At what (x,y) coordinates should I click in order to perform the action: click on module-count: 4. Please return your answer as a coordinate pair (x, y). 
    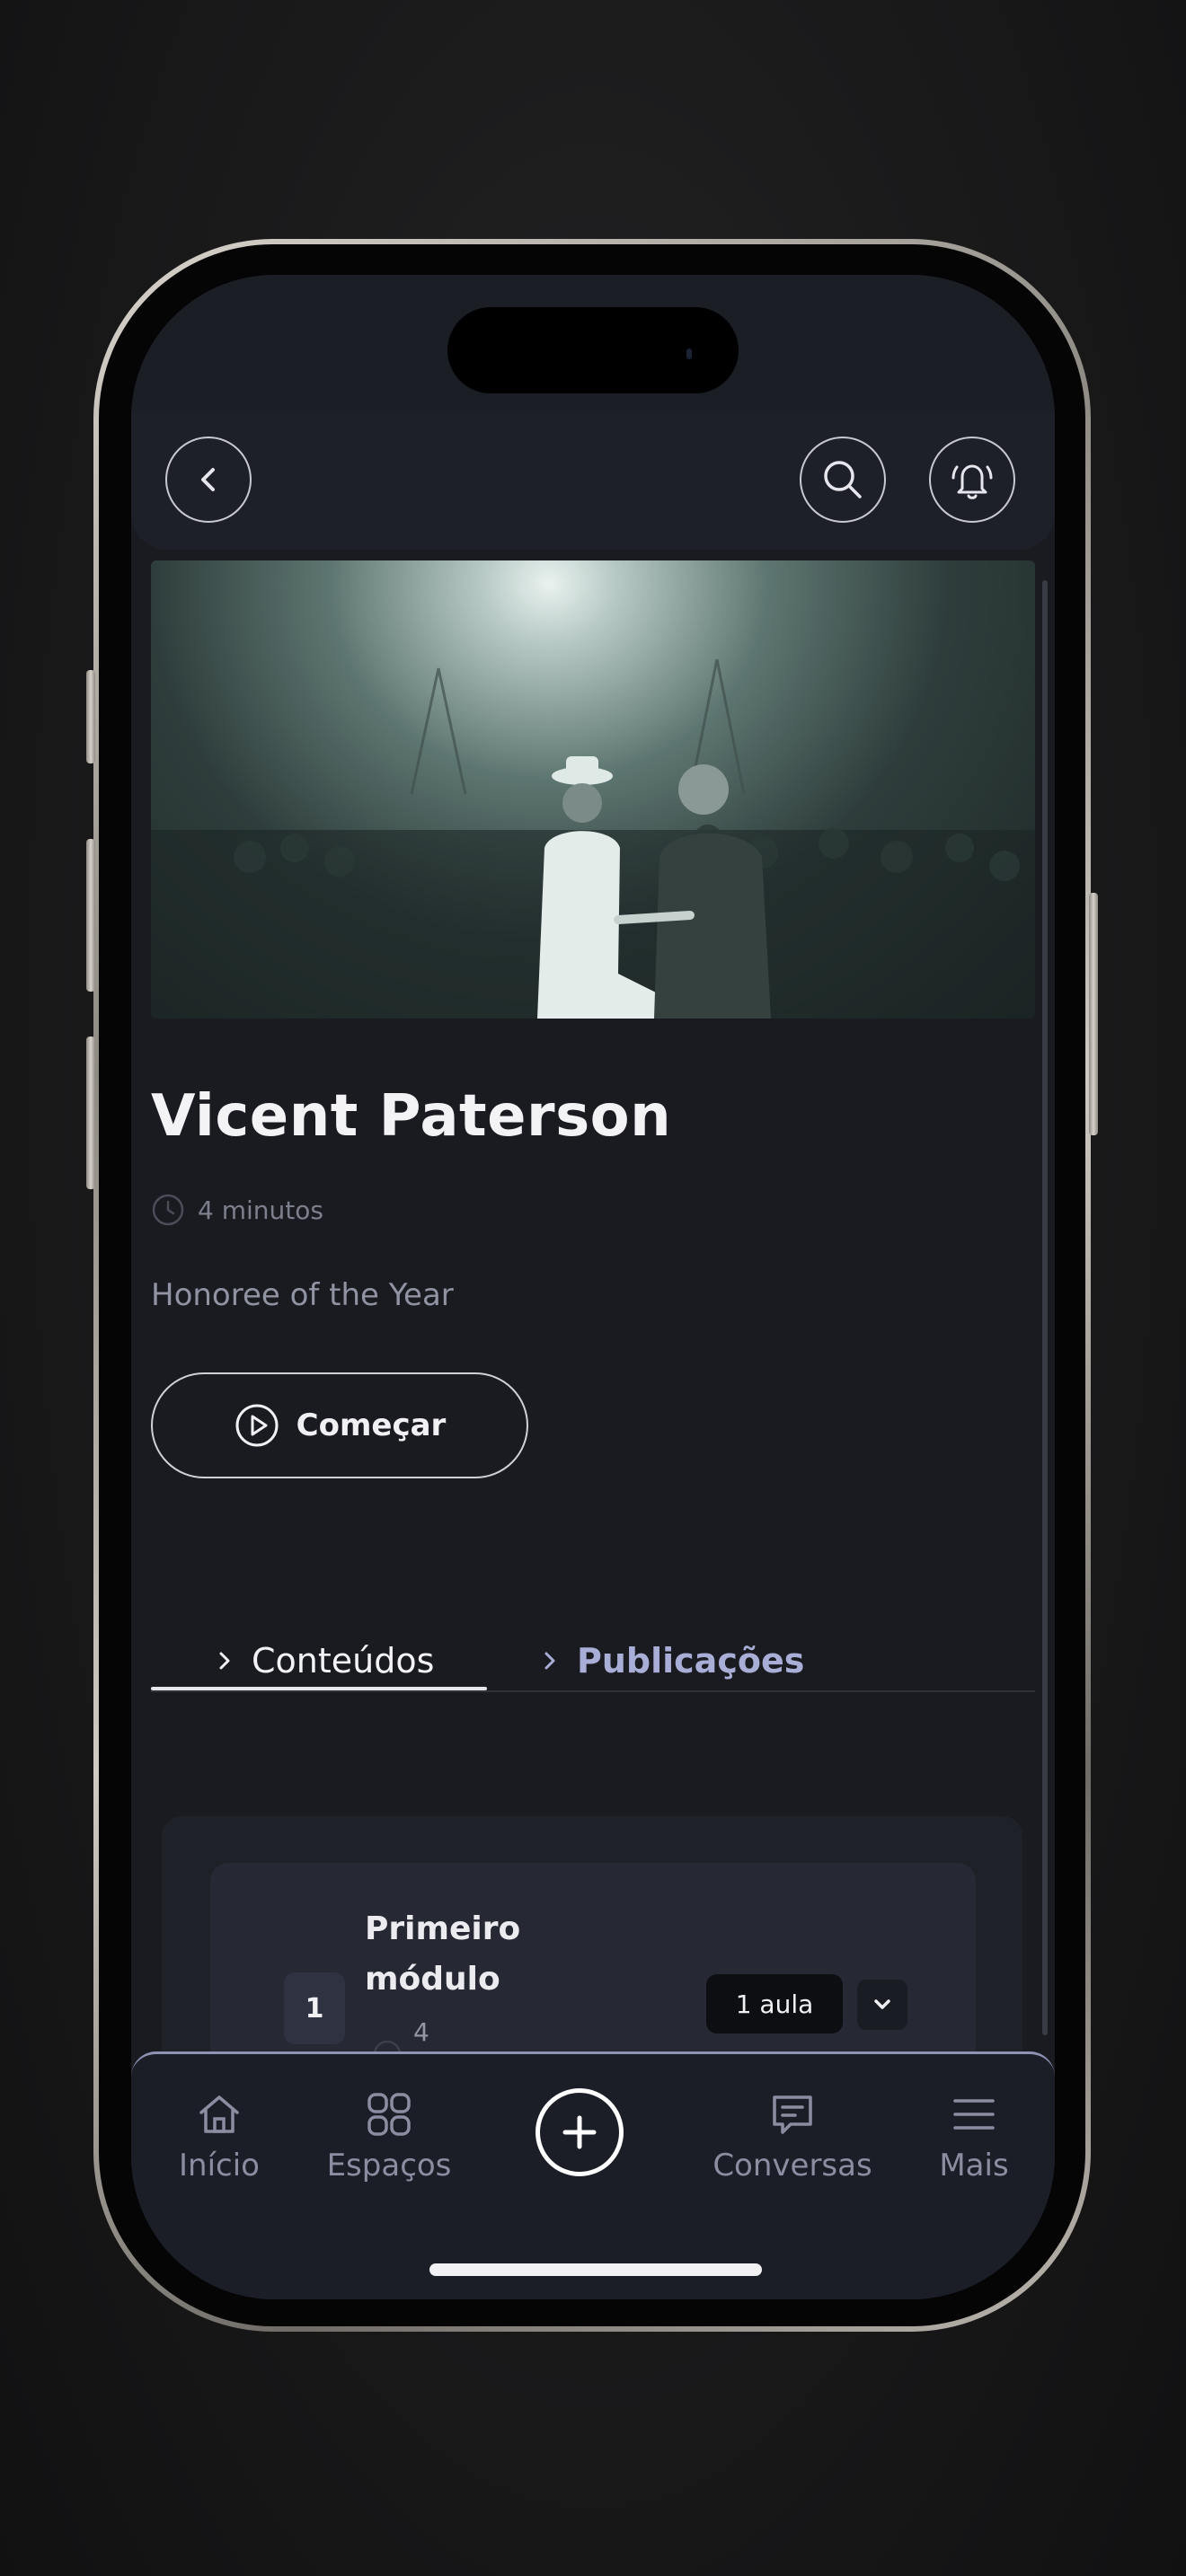
    Looking at the image, I should click on (421, 2032).